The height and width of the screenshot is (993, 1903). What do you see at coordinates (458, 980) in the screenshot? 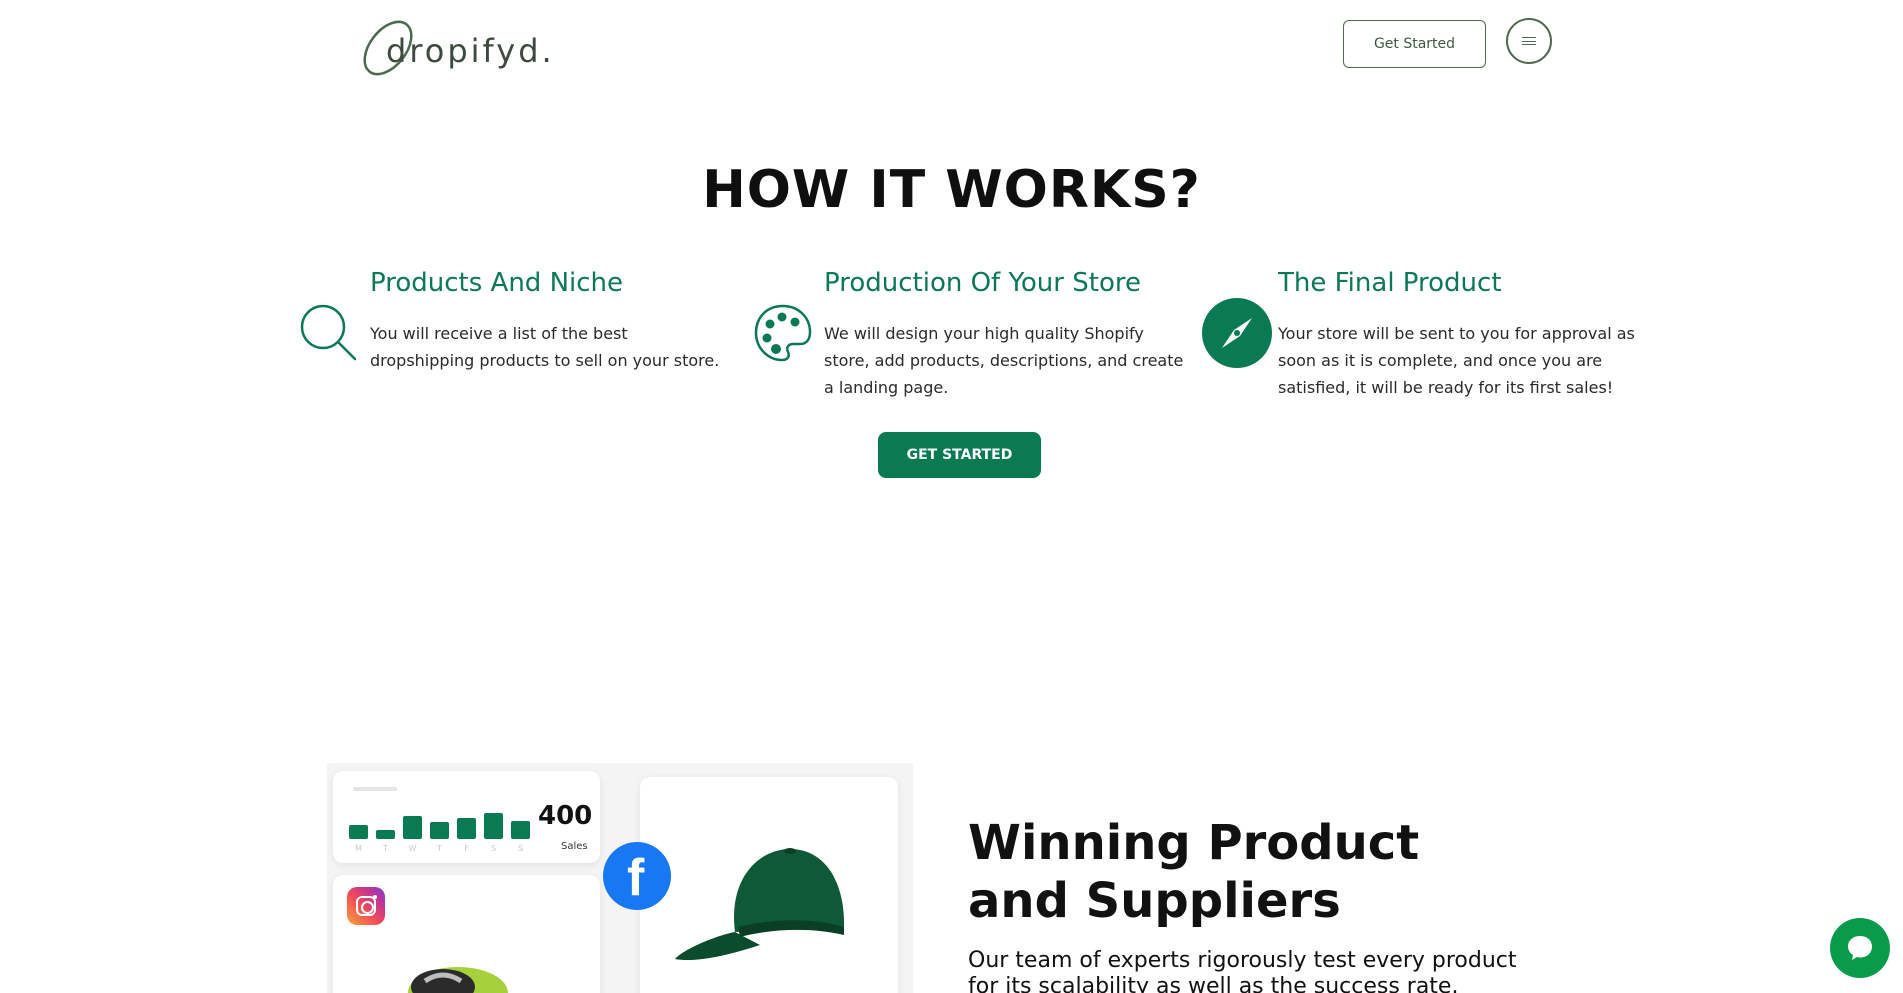
I see `sneaker-image` at bounding box center [458, 980].